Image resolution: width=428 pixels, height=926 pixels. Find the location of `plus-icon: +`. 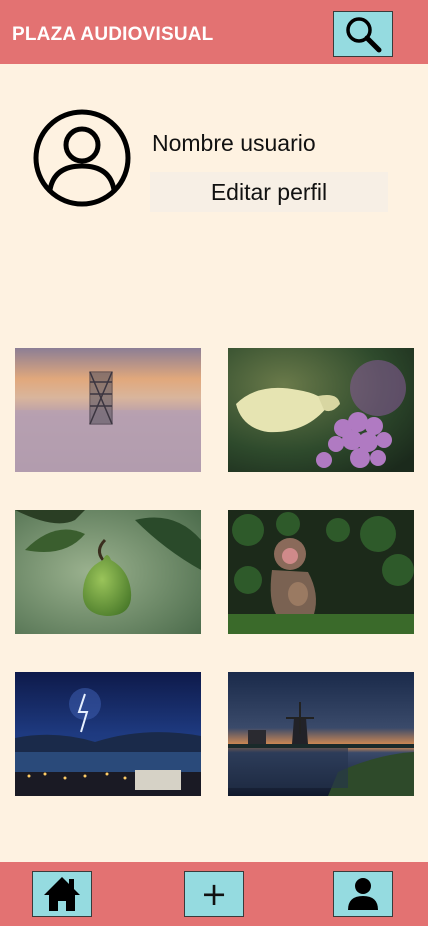

plus-icon: + is located at coordinates (214, 894).